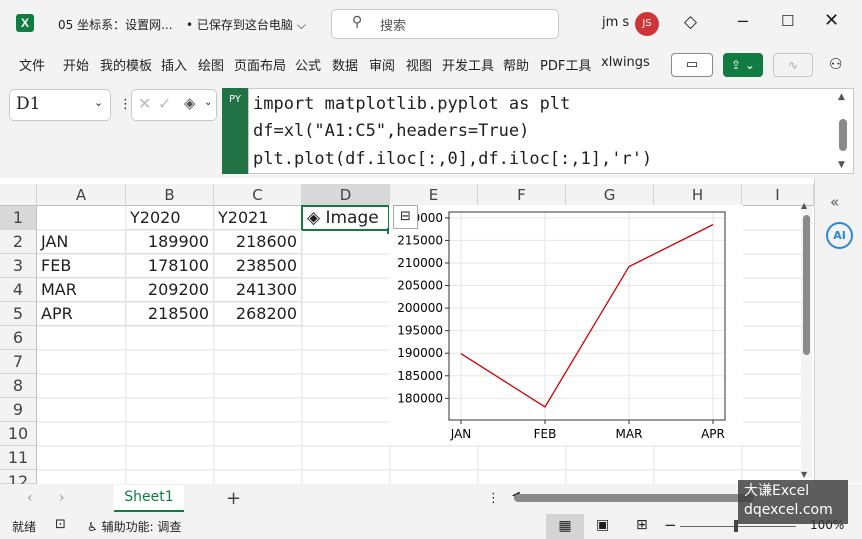 The image size is (862, 539). Describe the element at coordinates (18, 386) in the screenshot. I see `row-header-8: 8` at that location.